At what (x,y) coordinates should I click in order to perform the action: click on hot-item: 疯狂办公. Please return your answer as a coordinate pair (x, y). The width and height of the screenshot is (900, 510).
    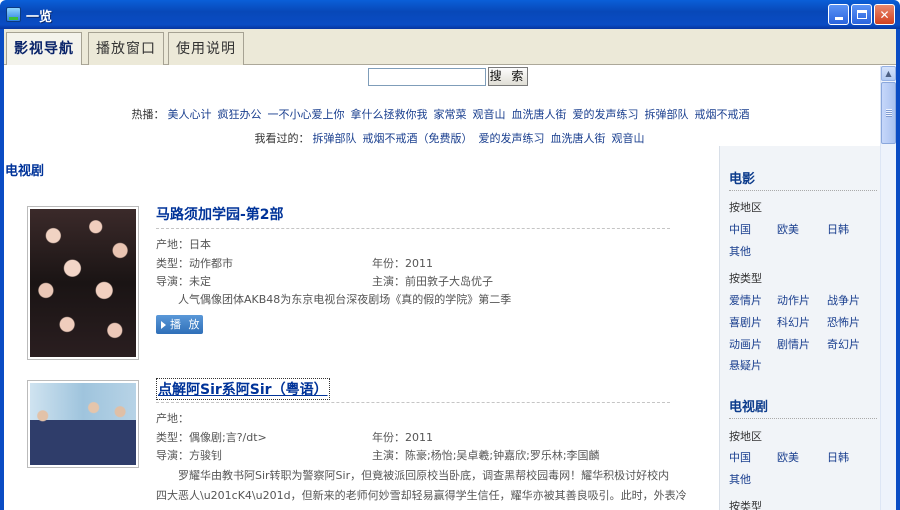
    Looking at the image, I should click on (240, 114).